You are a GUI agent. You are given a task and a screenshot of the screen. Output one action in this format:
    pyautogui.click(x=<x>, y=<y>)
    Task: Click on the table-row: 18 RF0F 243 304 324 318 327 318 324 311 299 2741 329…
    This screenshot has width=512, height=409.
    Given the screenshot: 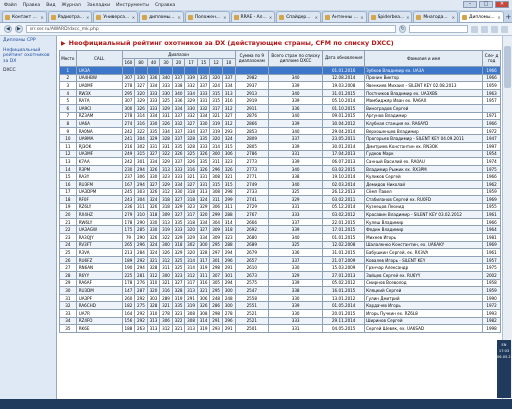 What is the action you would take?
    pyautogui.click(x=280, y=199)
    